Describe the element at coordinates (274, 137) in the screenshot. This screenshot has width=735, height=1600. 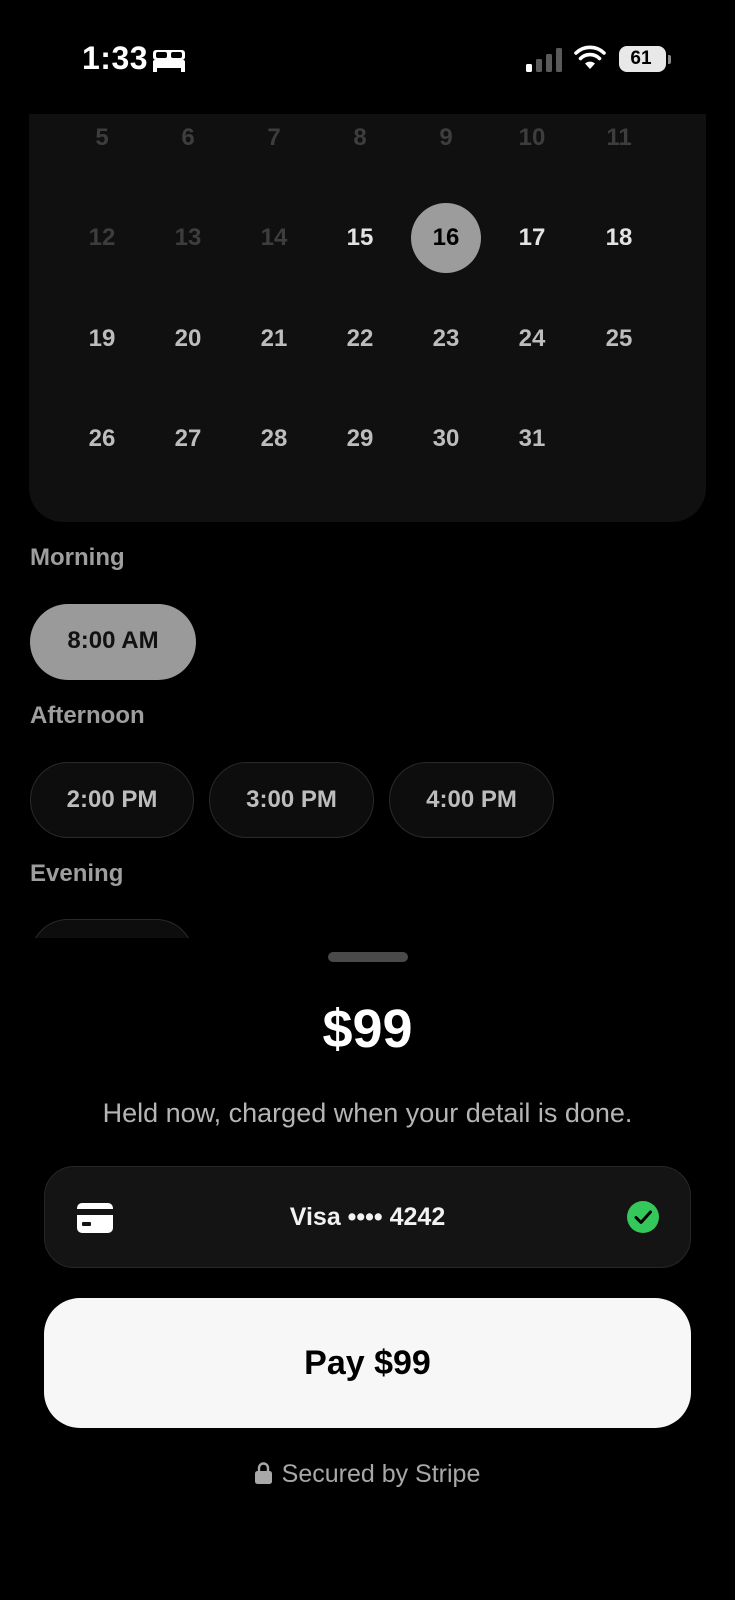
I see `calendar-day: 7` at that location.